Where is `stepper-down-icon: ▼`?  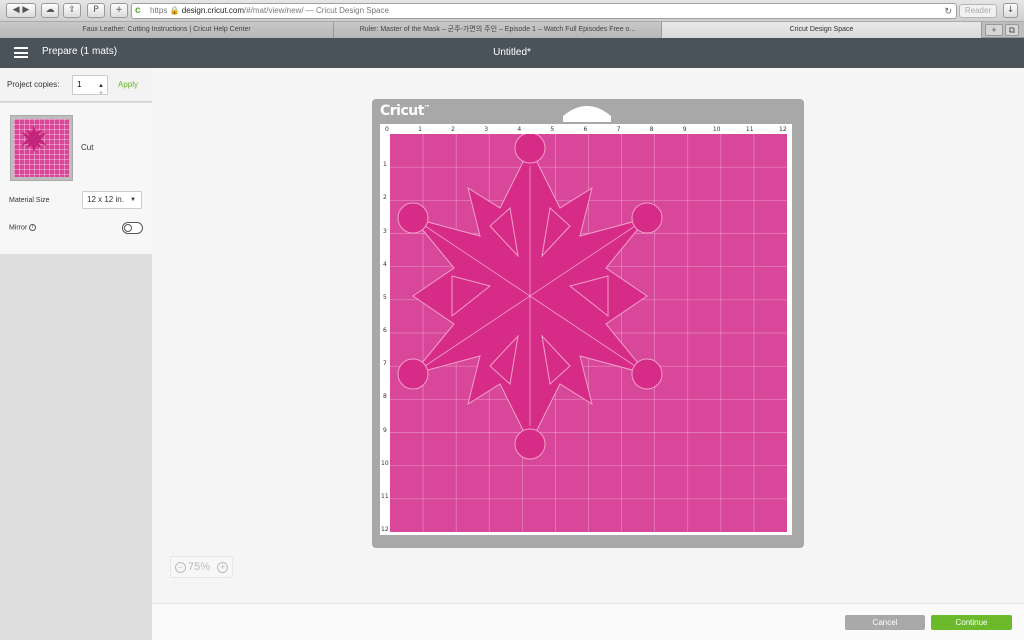
stepper-down-icon: ▼ is located at coordinates (101, 94).